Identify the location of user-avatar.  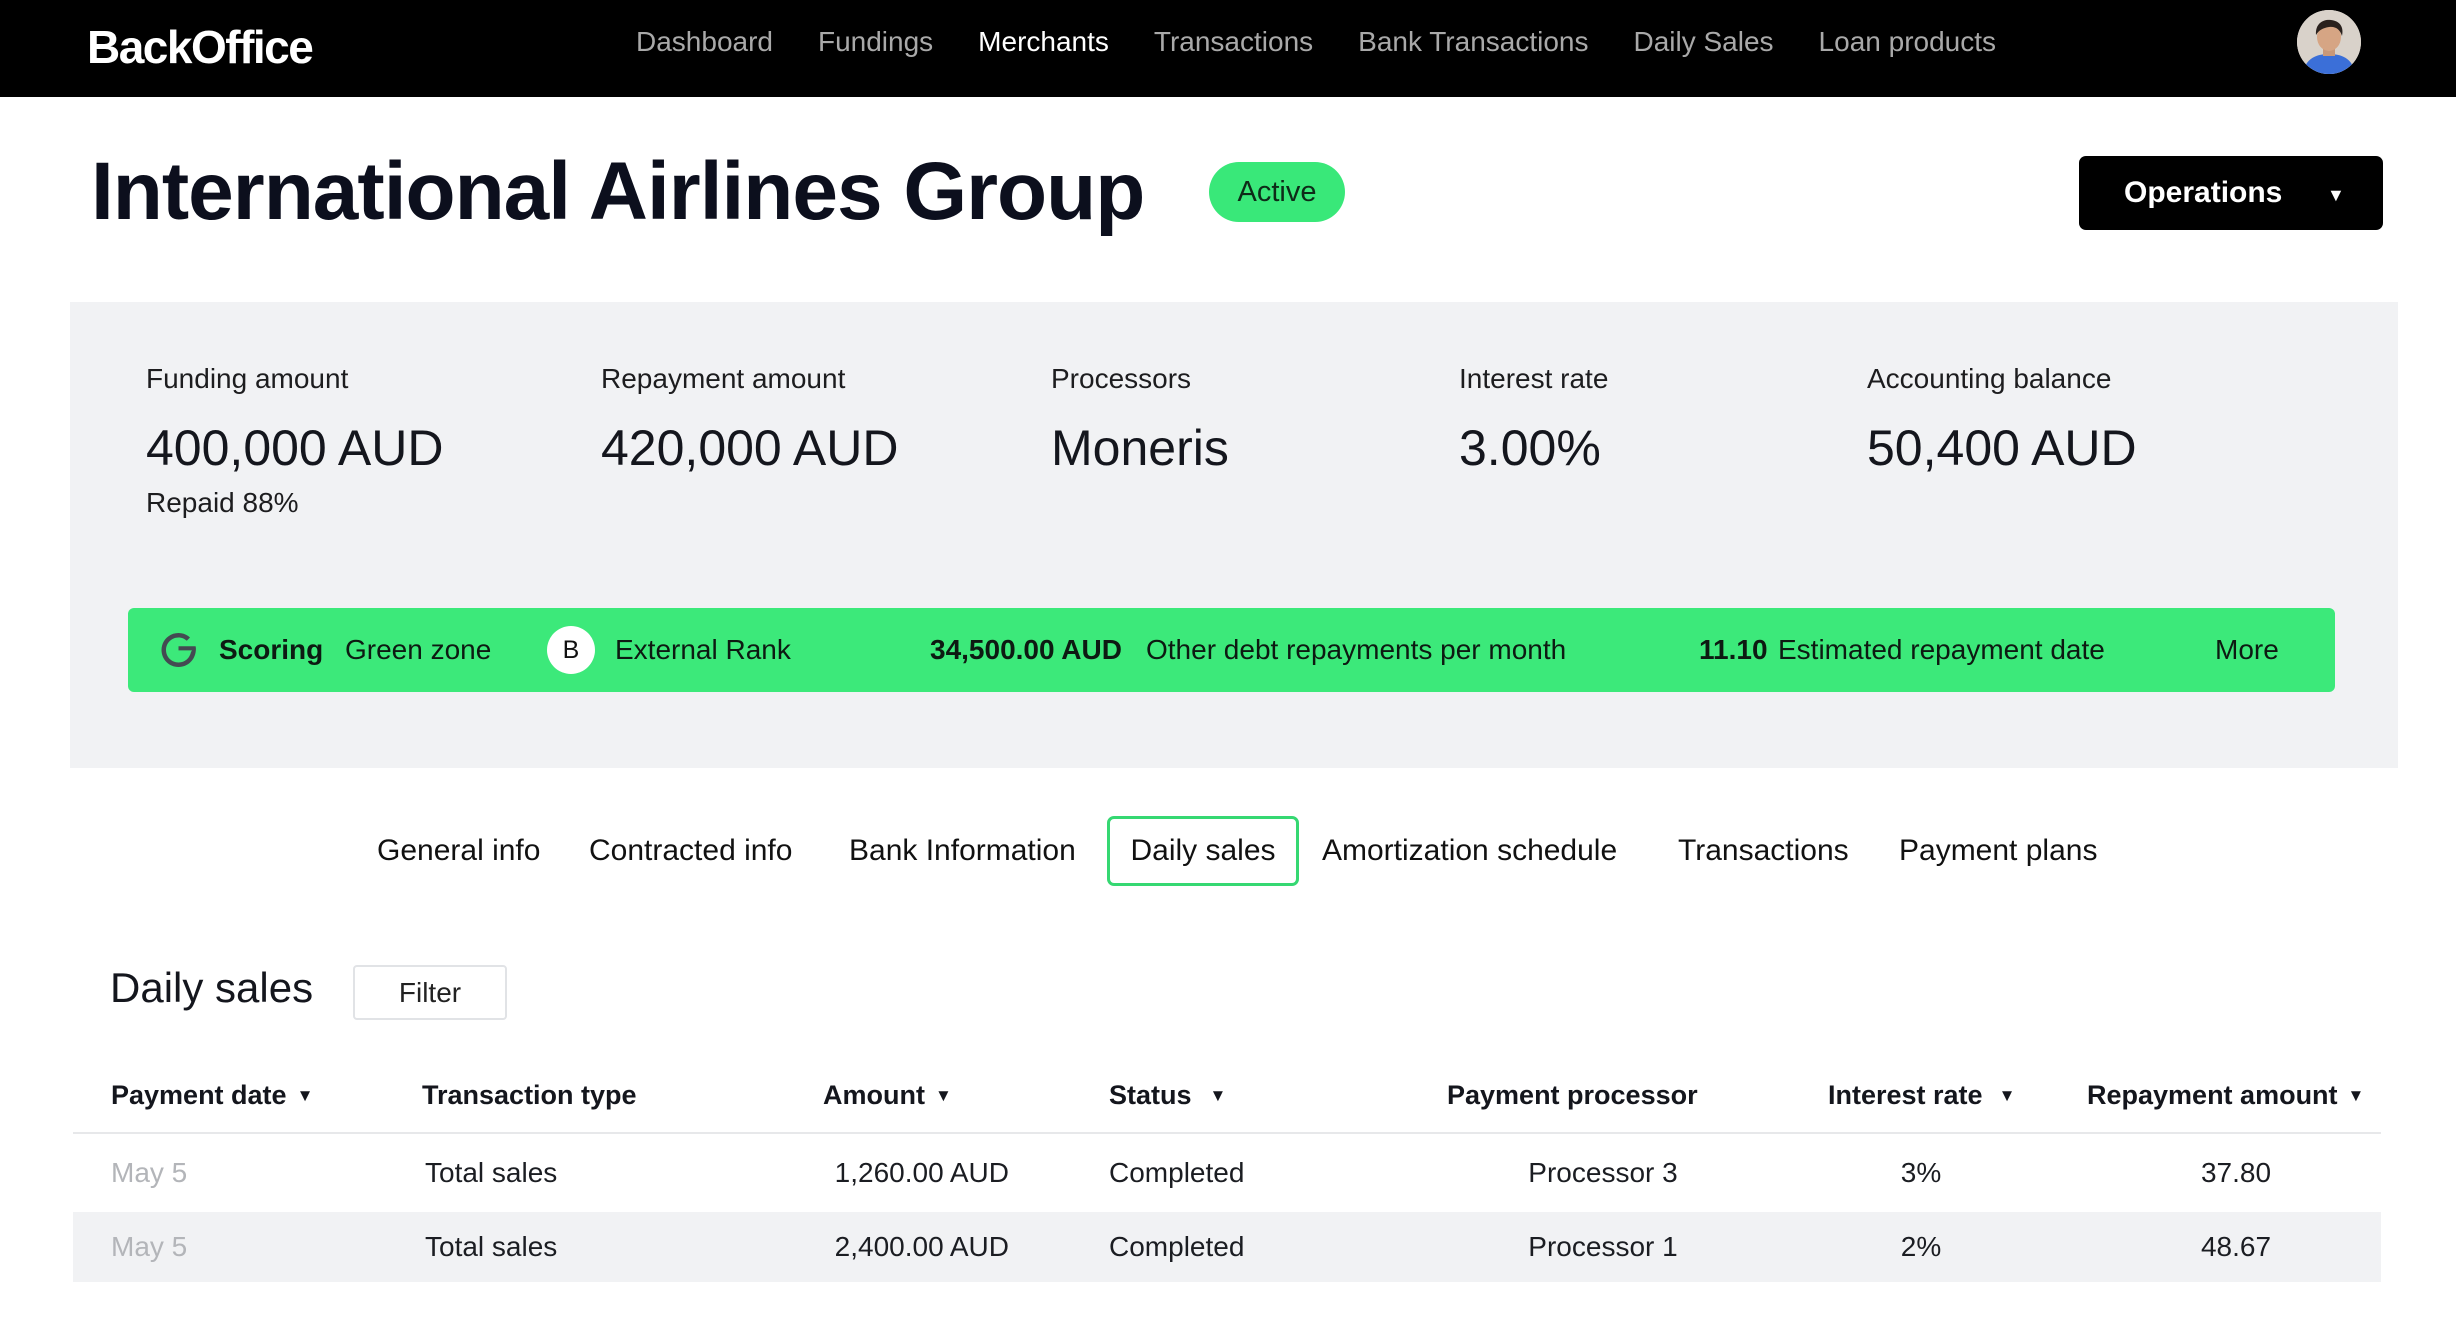
(2329, 42).